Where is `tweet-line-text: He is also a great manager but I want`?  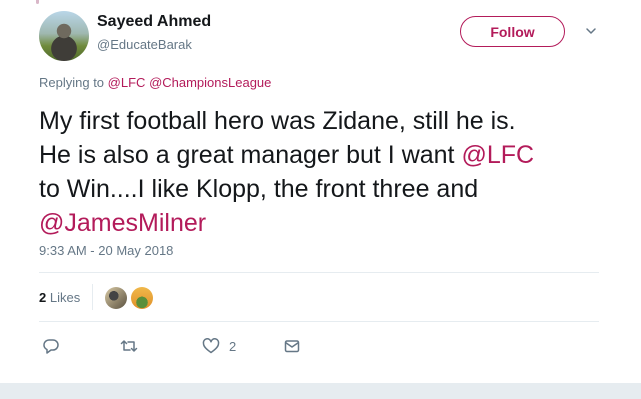
tweet-line-text: He is also a great manager but I want is located at coordinates (250, 155).